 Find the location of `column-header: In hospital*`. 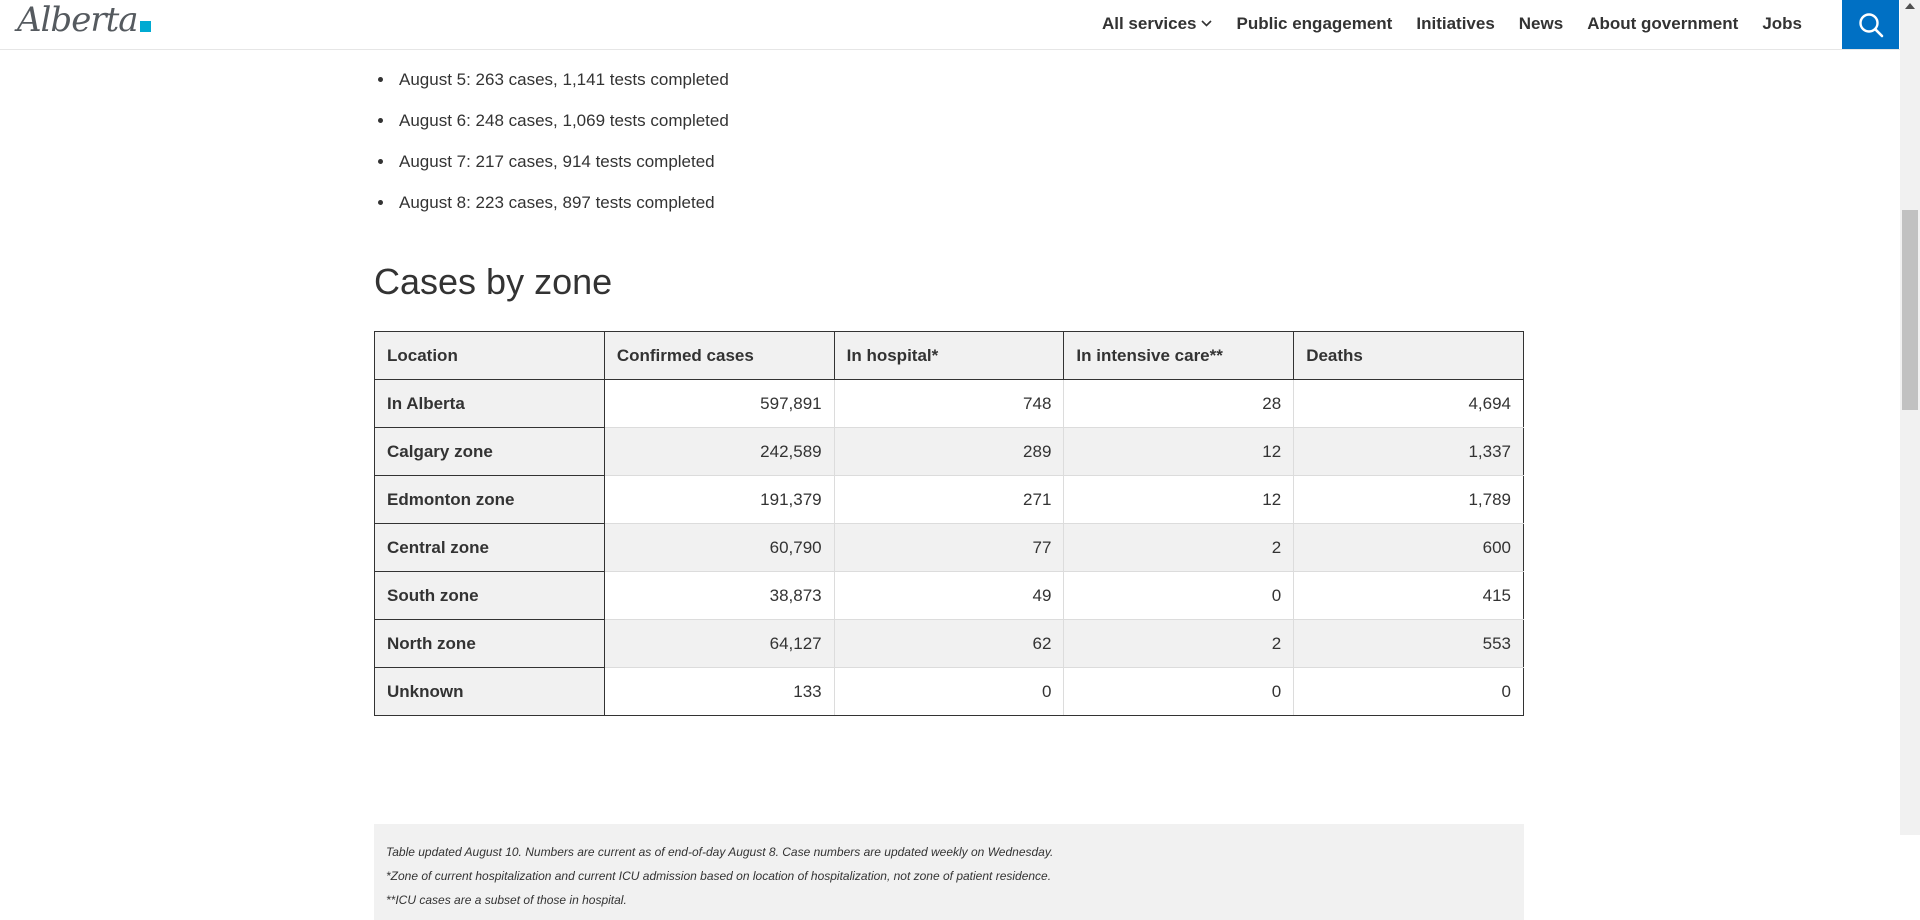

column-header: In hospital* is located at coordinates (949, 355).